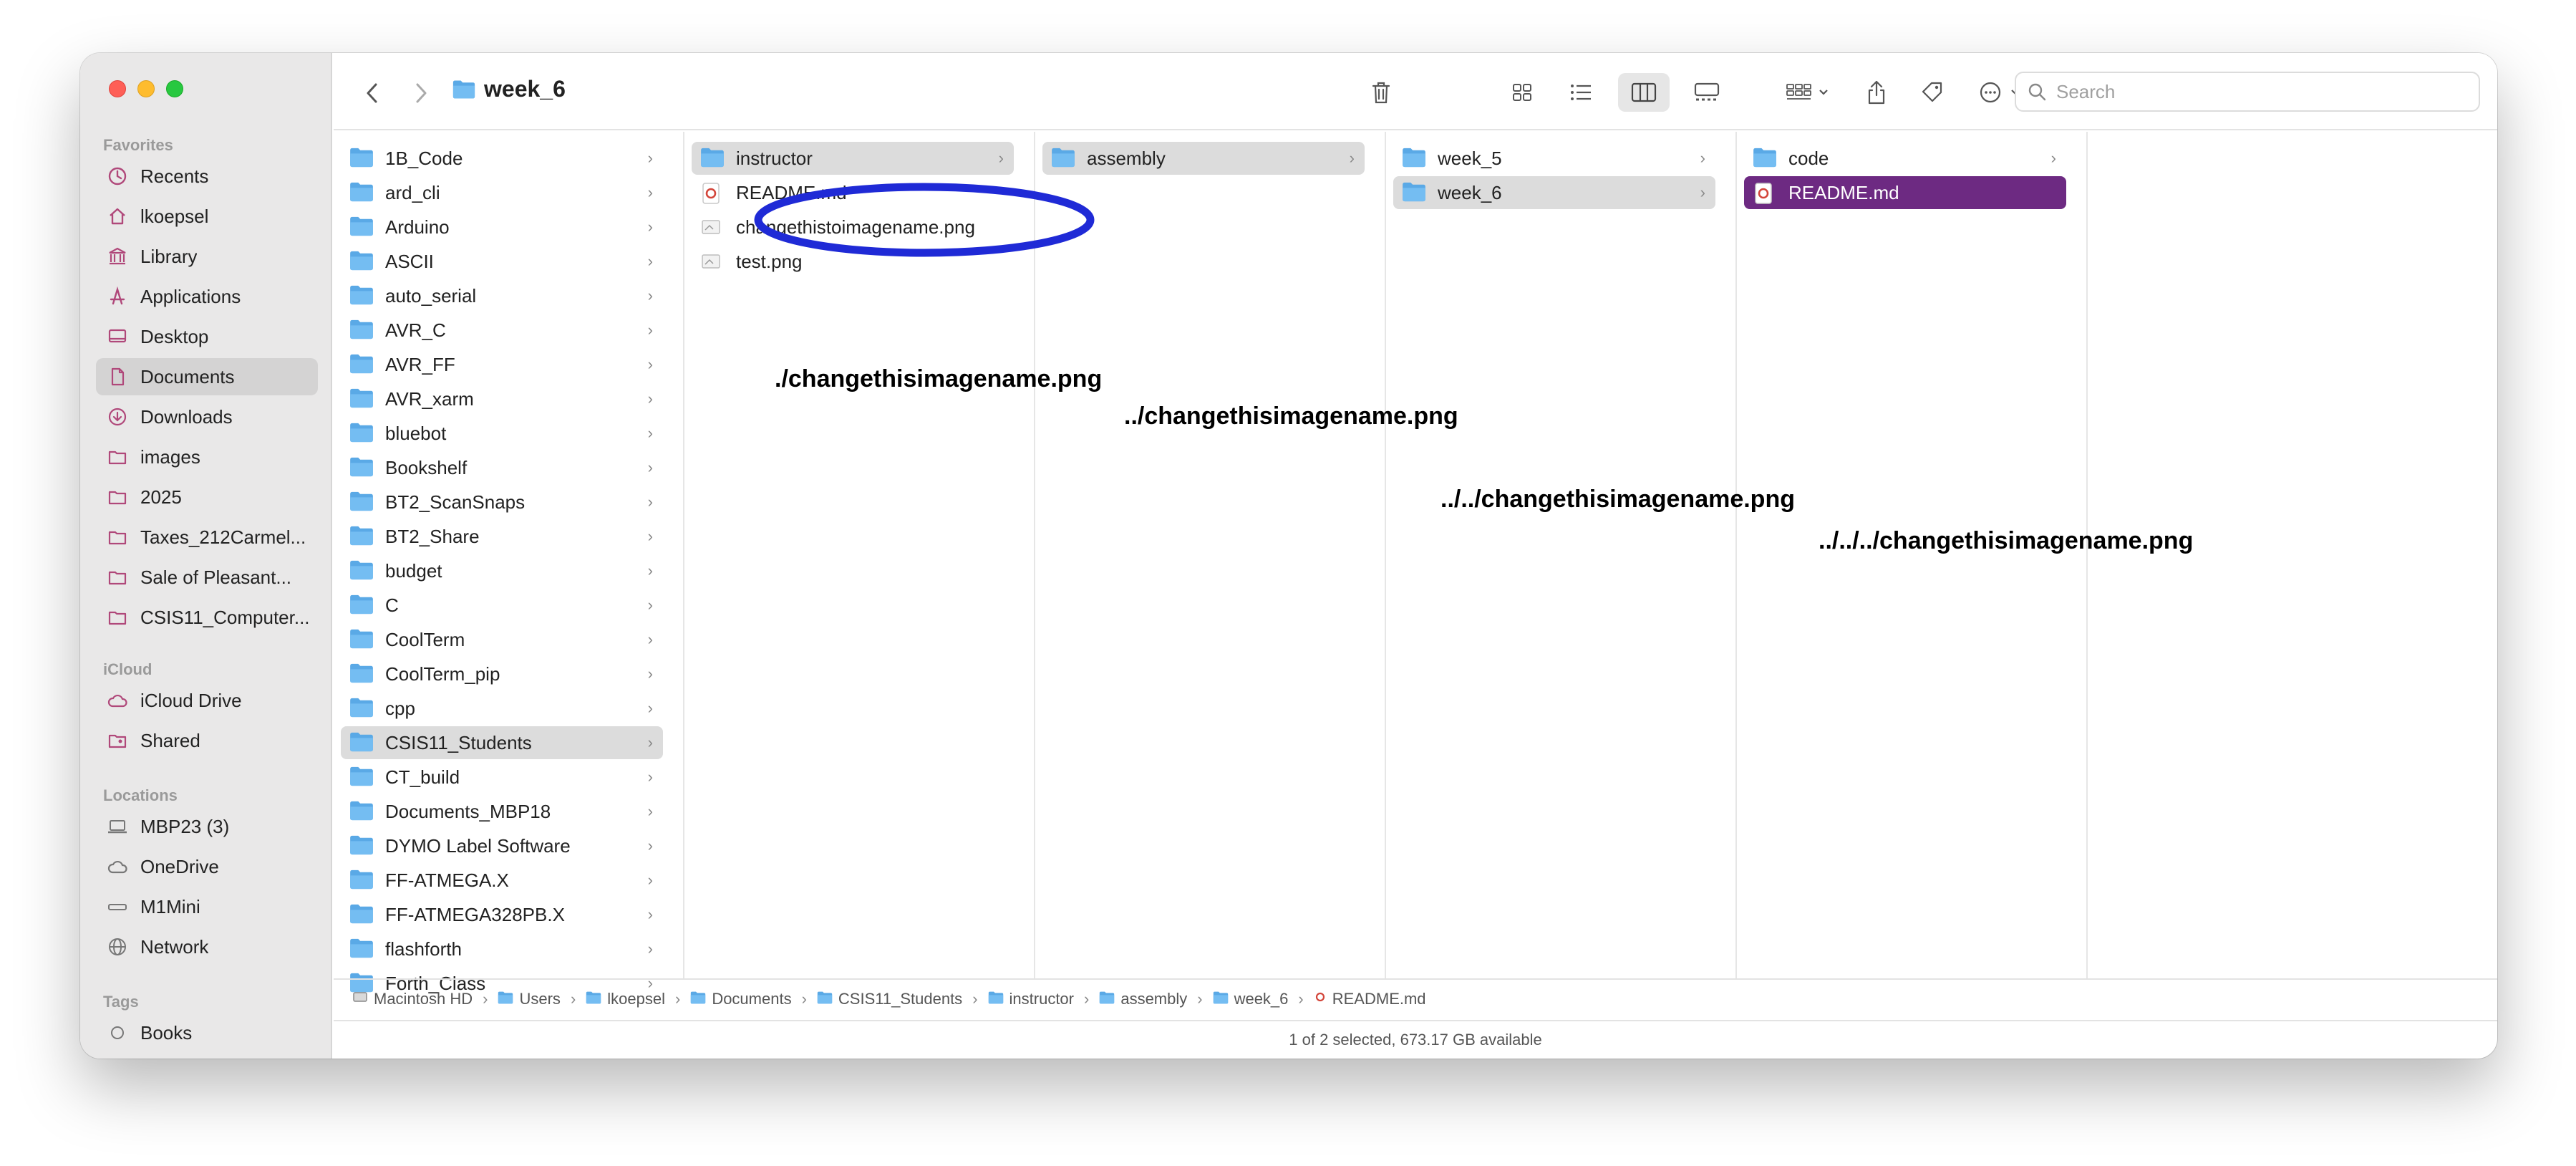 Image resolution: width=2576 pixels, height=1166 pixels. I want to click on item-label: ASCII, so click(409, 261).